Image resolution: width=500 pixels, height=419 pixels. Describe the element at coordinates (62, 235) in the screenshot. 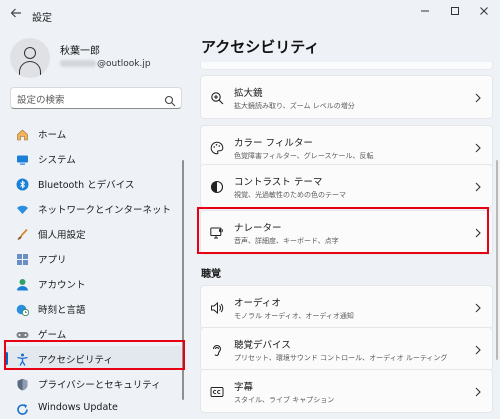

I see `sidebar-item-label: 個人用設定` at that location.